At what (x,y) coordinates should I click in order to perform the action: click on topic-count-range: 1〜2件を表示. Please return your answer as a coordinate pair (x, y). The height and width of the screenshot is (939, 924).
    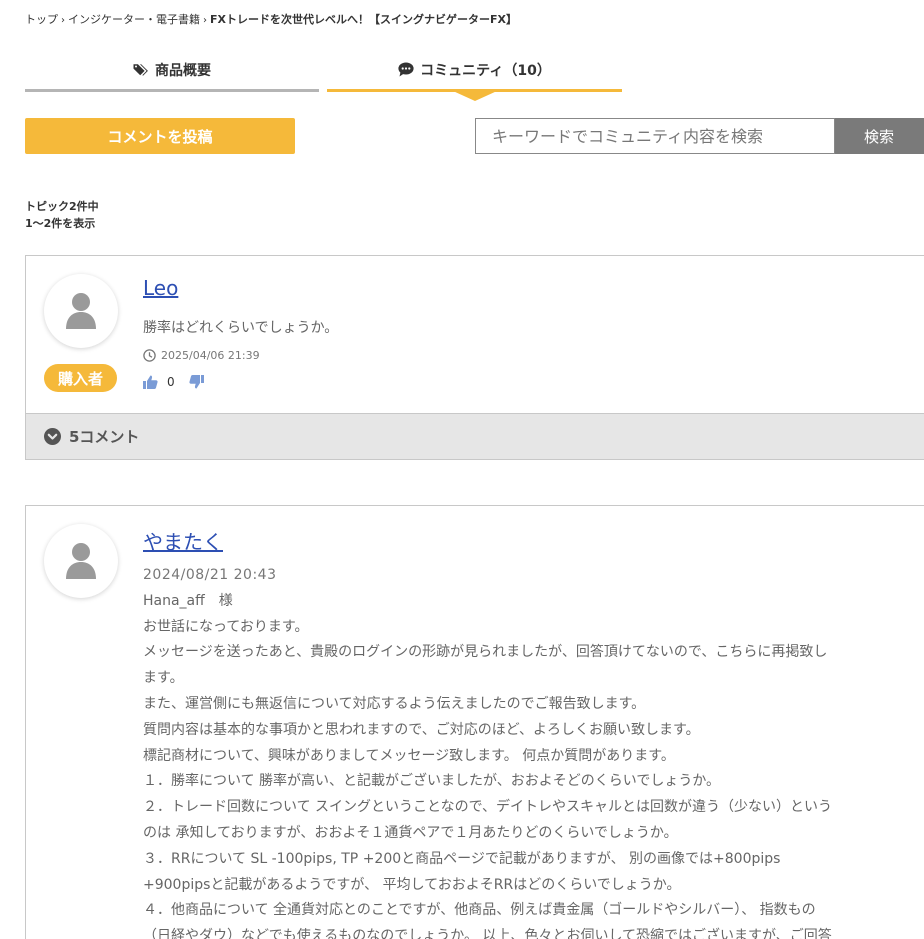
    Looking at the image, I should click on (60, 223).